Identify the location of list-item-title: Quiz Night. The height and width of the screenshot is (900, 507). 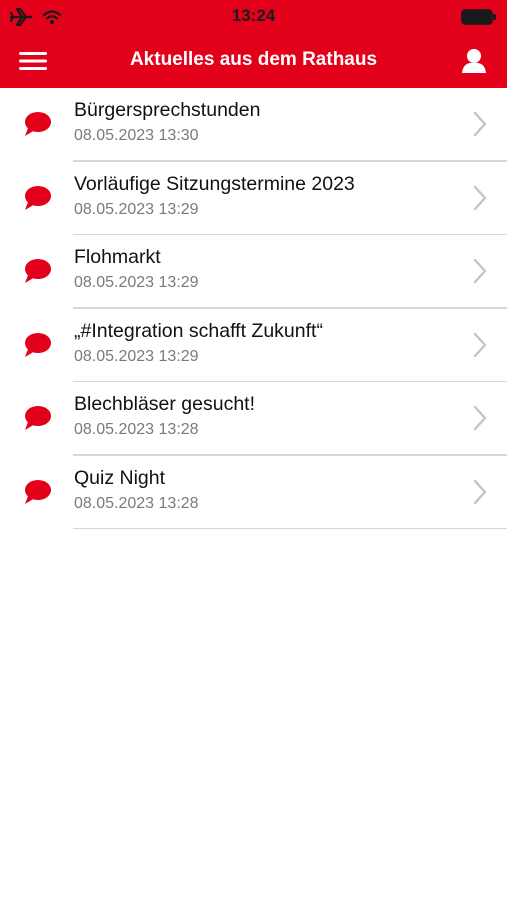
(120, 477).